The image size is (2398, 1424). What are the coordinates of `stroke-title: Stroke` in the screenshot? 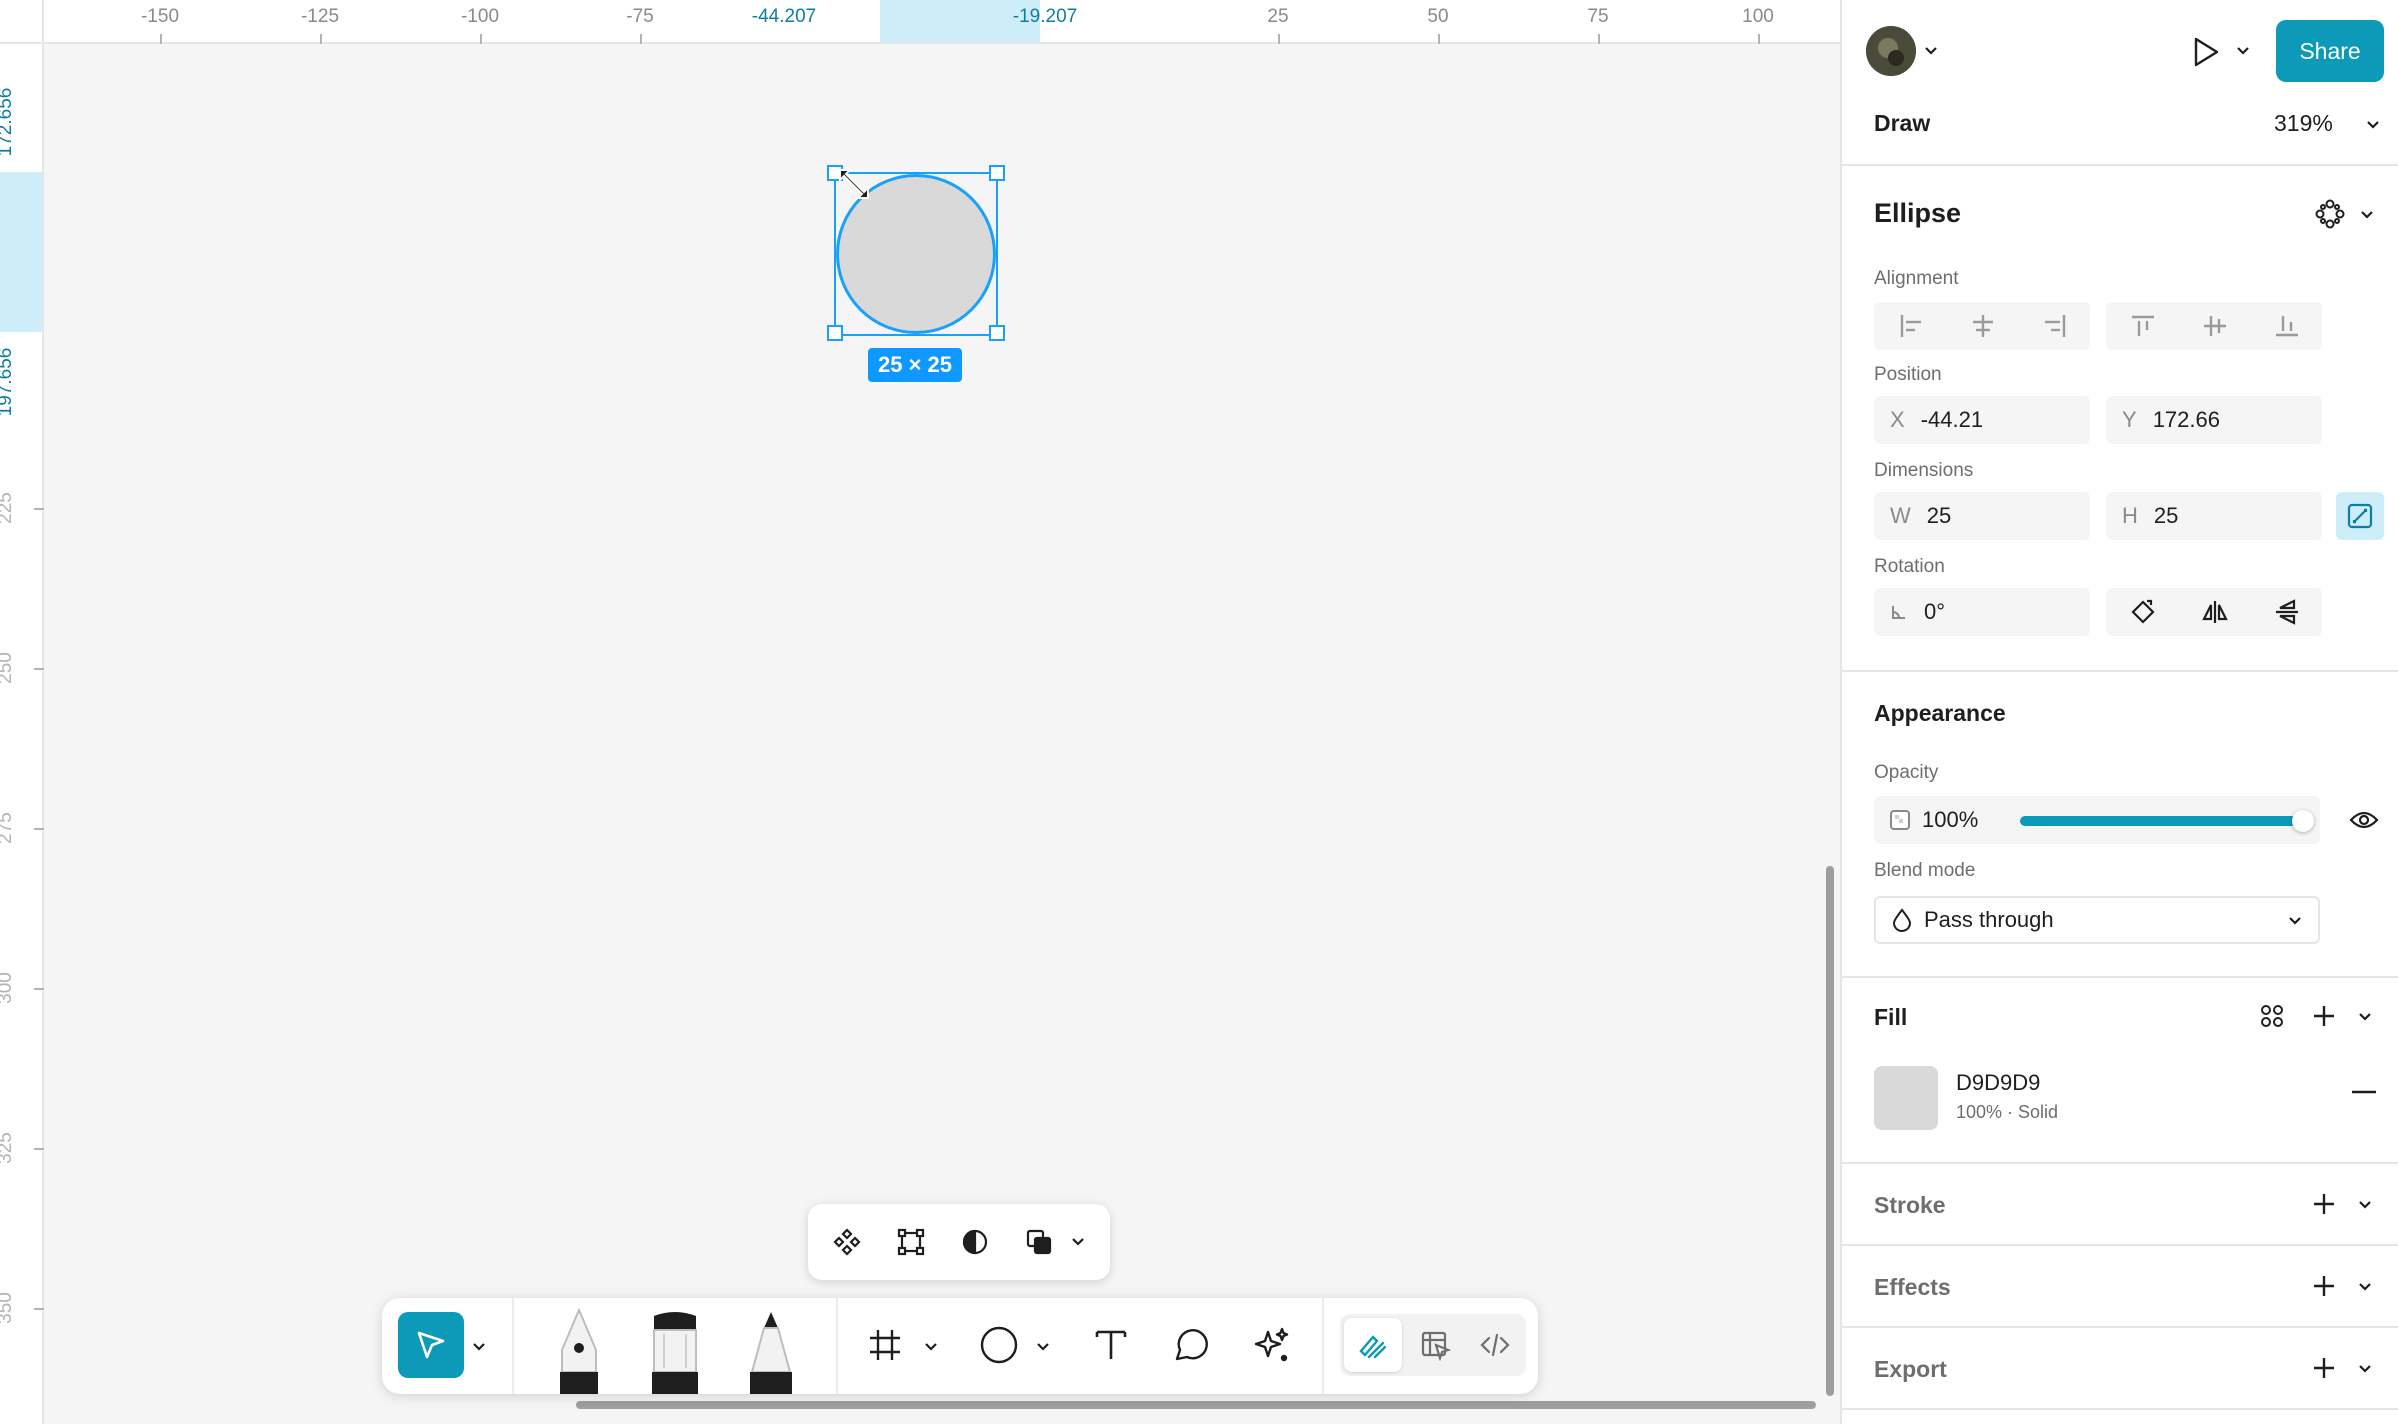 It's located at (1910, 1205).